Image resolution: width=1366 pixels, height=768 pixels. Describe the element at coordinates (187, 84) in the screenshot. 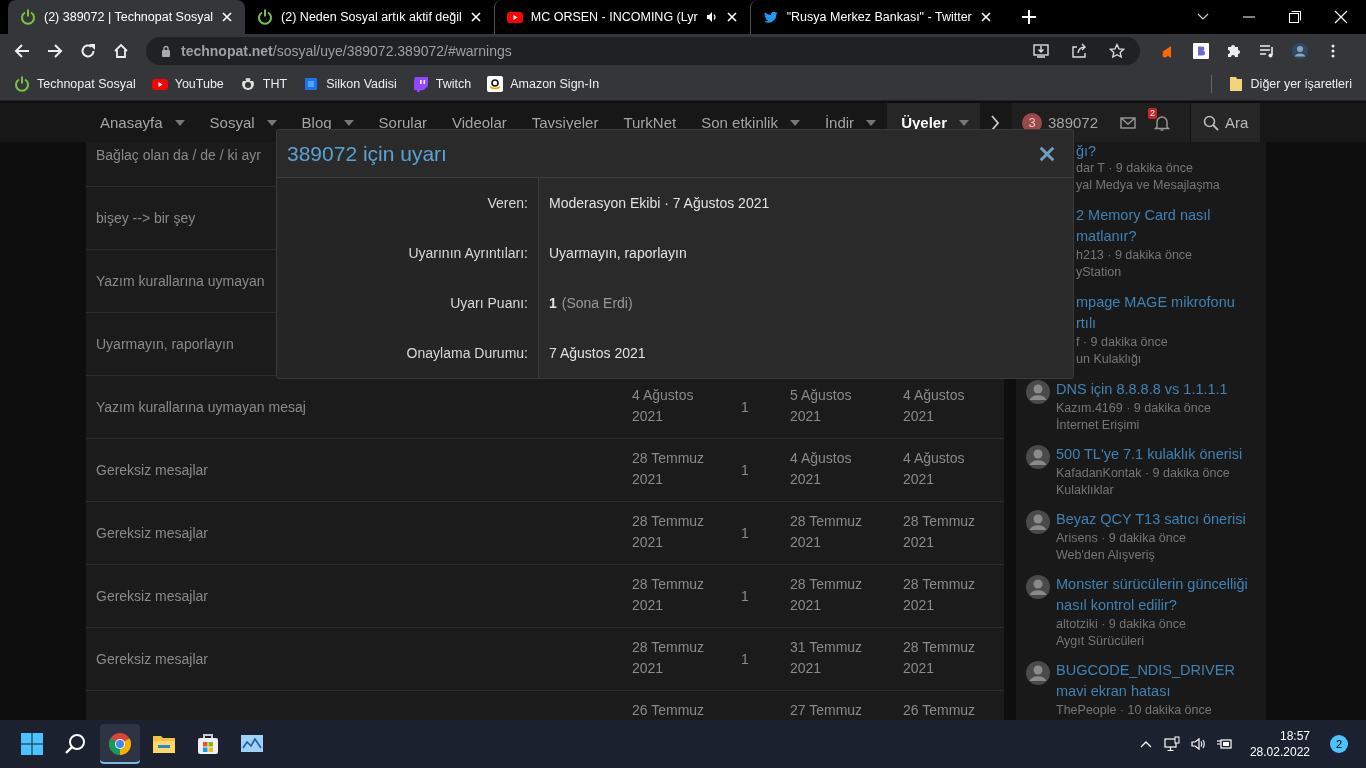

I see `bookmark: YouTube` at that location.